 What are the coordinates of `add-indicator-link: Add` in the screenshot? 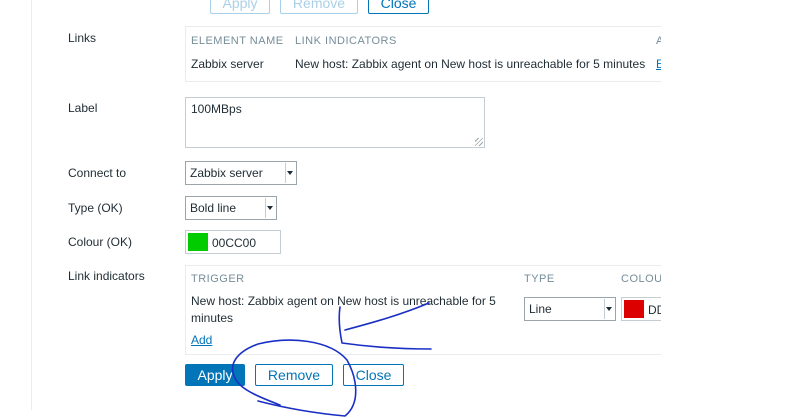 It's located at (201, 340).